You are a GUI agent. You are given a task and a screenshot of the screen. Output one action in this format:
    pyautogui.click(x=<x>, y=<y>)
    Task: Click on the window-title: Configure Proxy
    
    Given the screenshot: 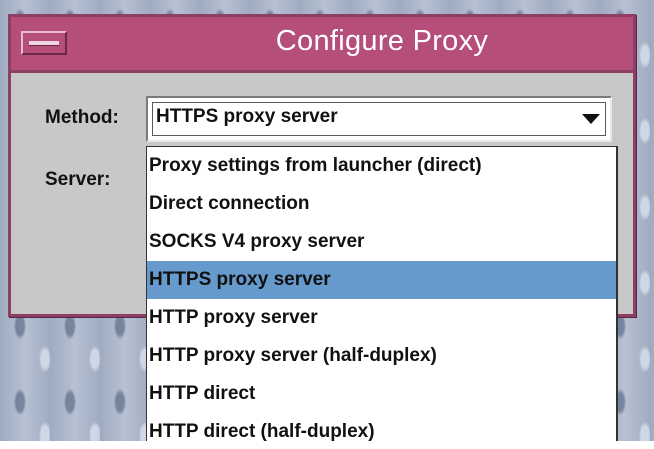 What is the action you would take?
    pyautogui.click(x=382, y=41)
    